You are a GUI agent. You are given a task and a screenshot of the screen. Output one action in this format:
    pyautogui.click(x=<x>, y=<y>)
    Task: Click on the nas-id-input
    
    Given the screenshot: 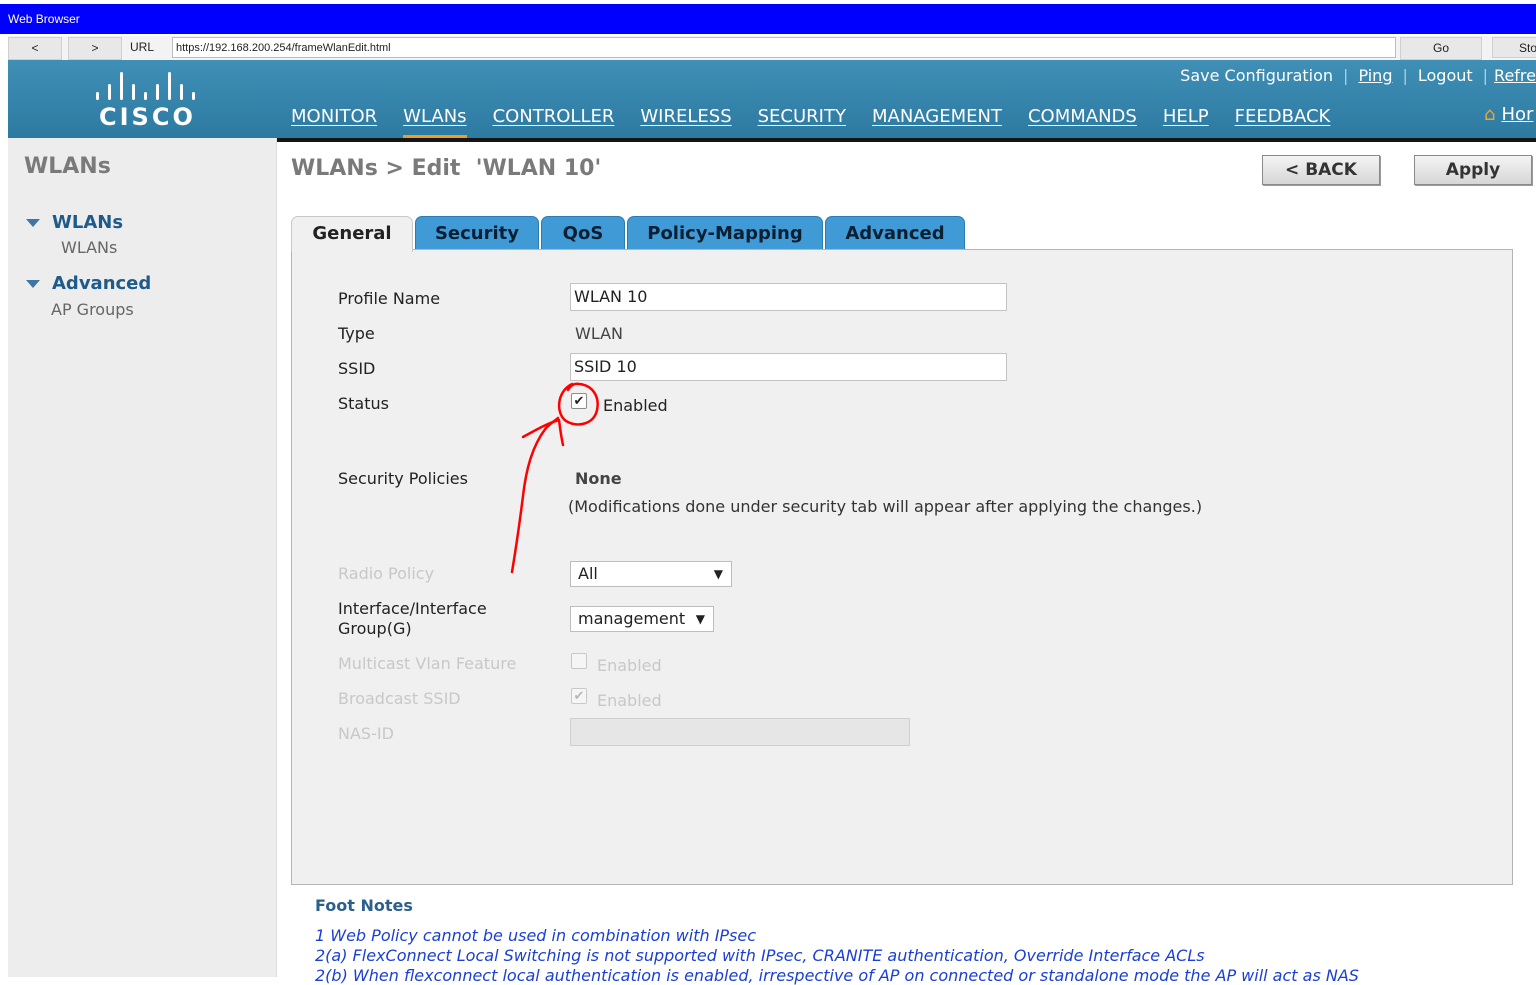 What is the action you would take?
    pyautogui.click(x=740, y=732)
    